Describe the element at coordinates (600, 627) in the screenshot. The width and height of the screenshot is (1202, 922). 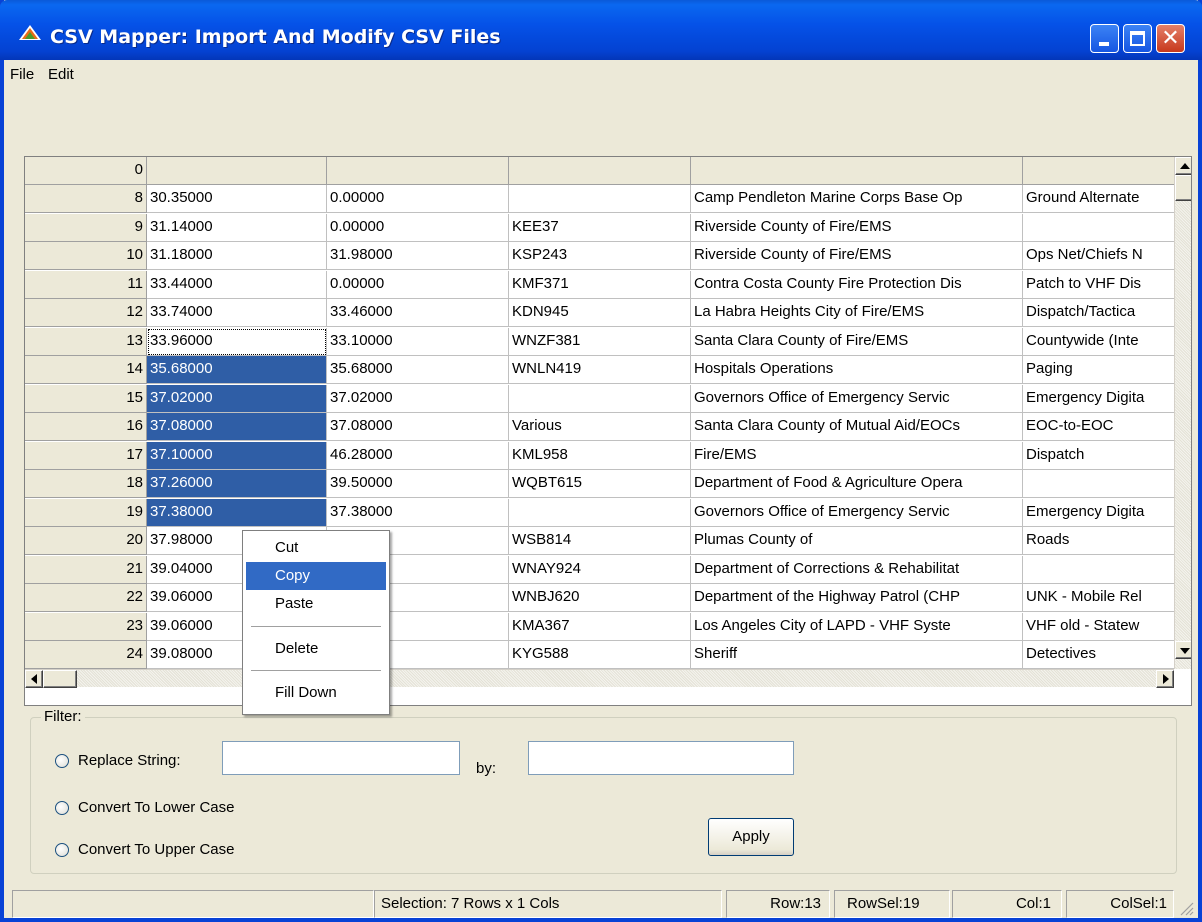
I see `grid-cell: KMA367` at that location.